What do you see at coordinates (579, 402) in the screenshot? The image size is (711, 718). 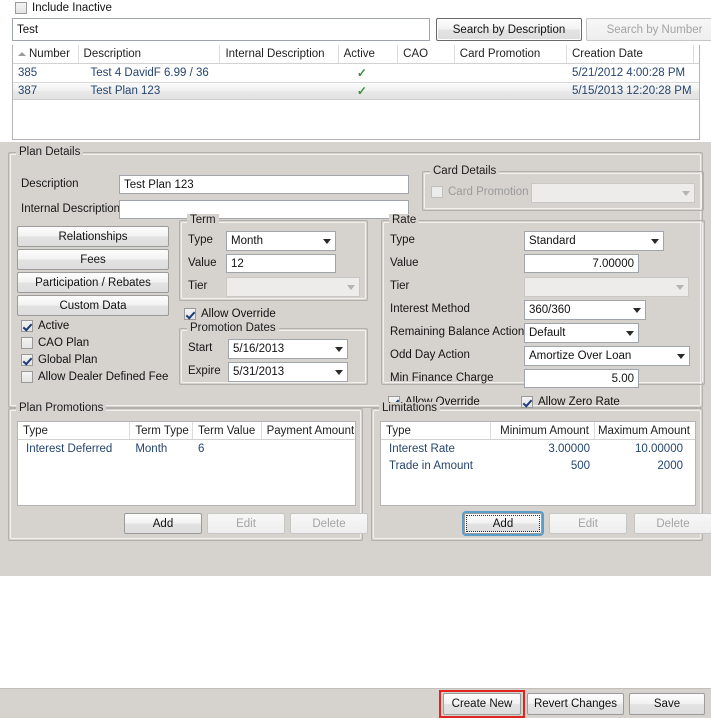 I see `allow-zero-rate-label: Allow Zero Rate` at bounding box center [579, 402].